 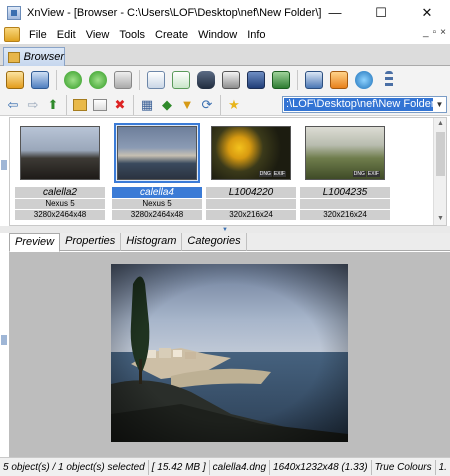 I want to click on move-icon, so click(x=181, y=80).